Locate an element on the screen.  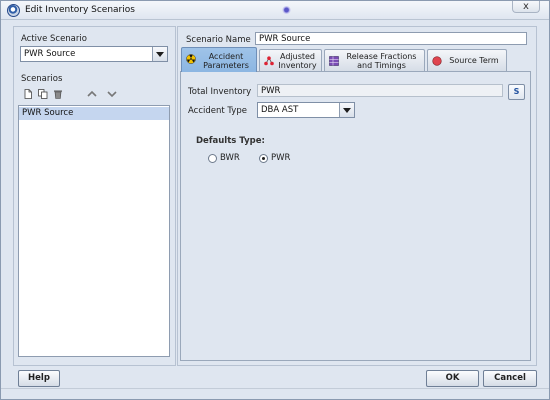
ok-button: OK is located at coordinates (452, 378).